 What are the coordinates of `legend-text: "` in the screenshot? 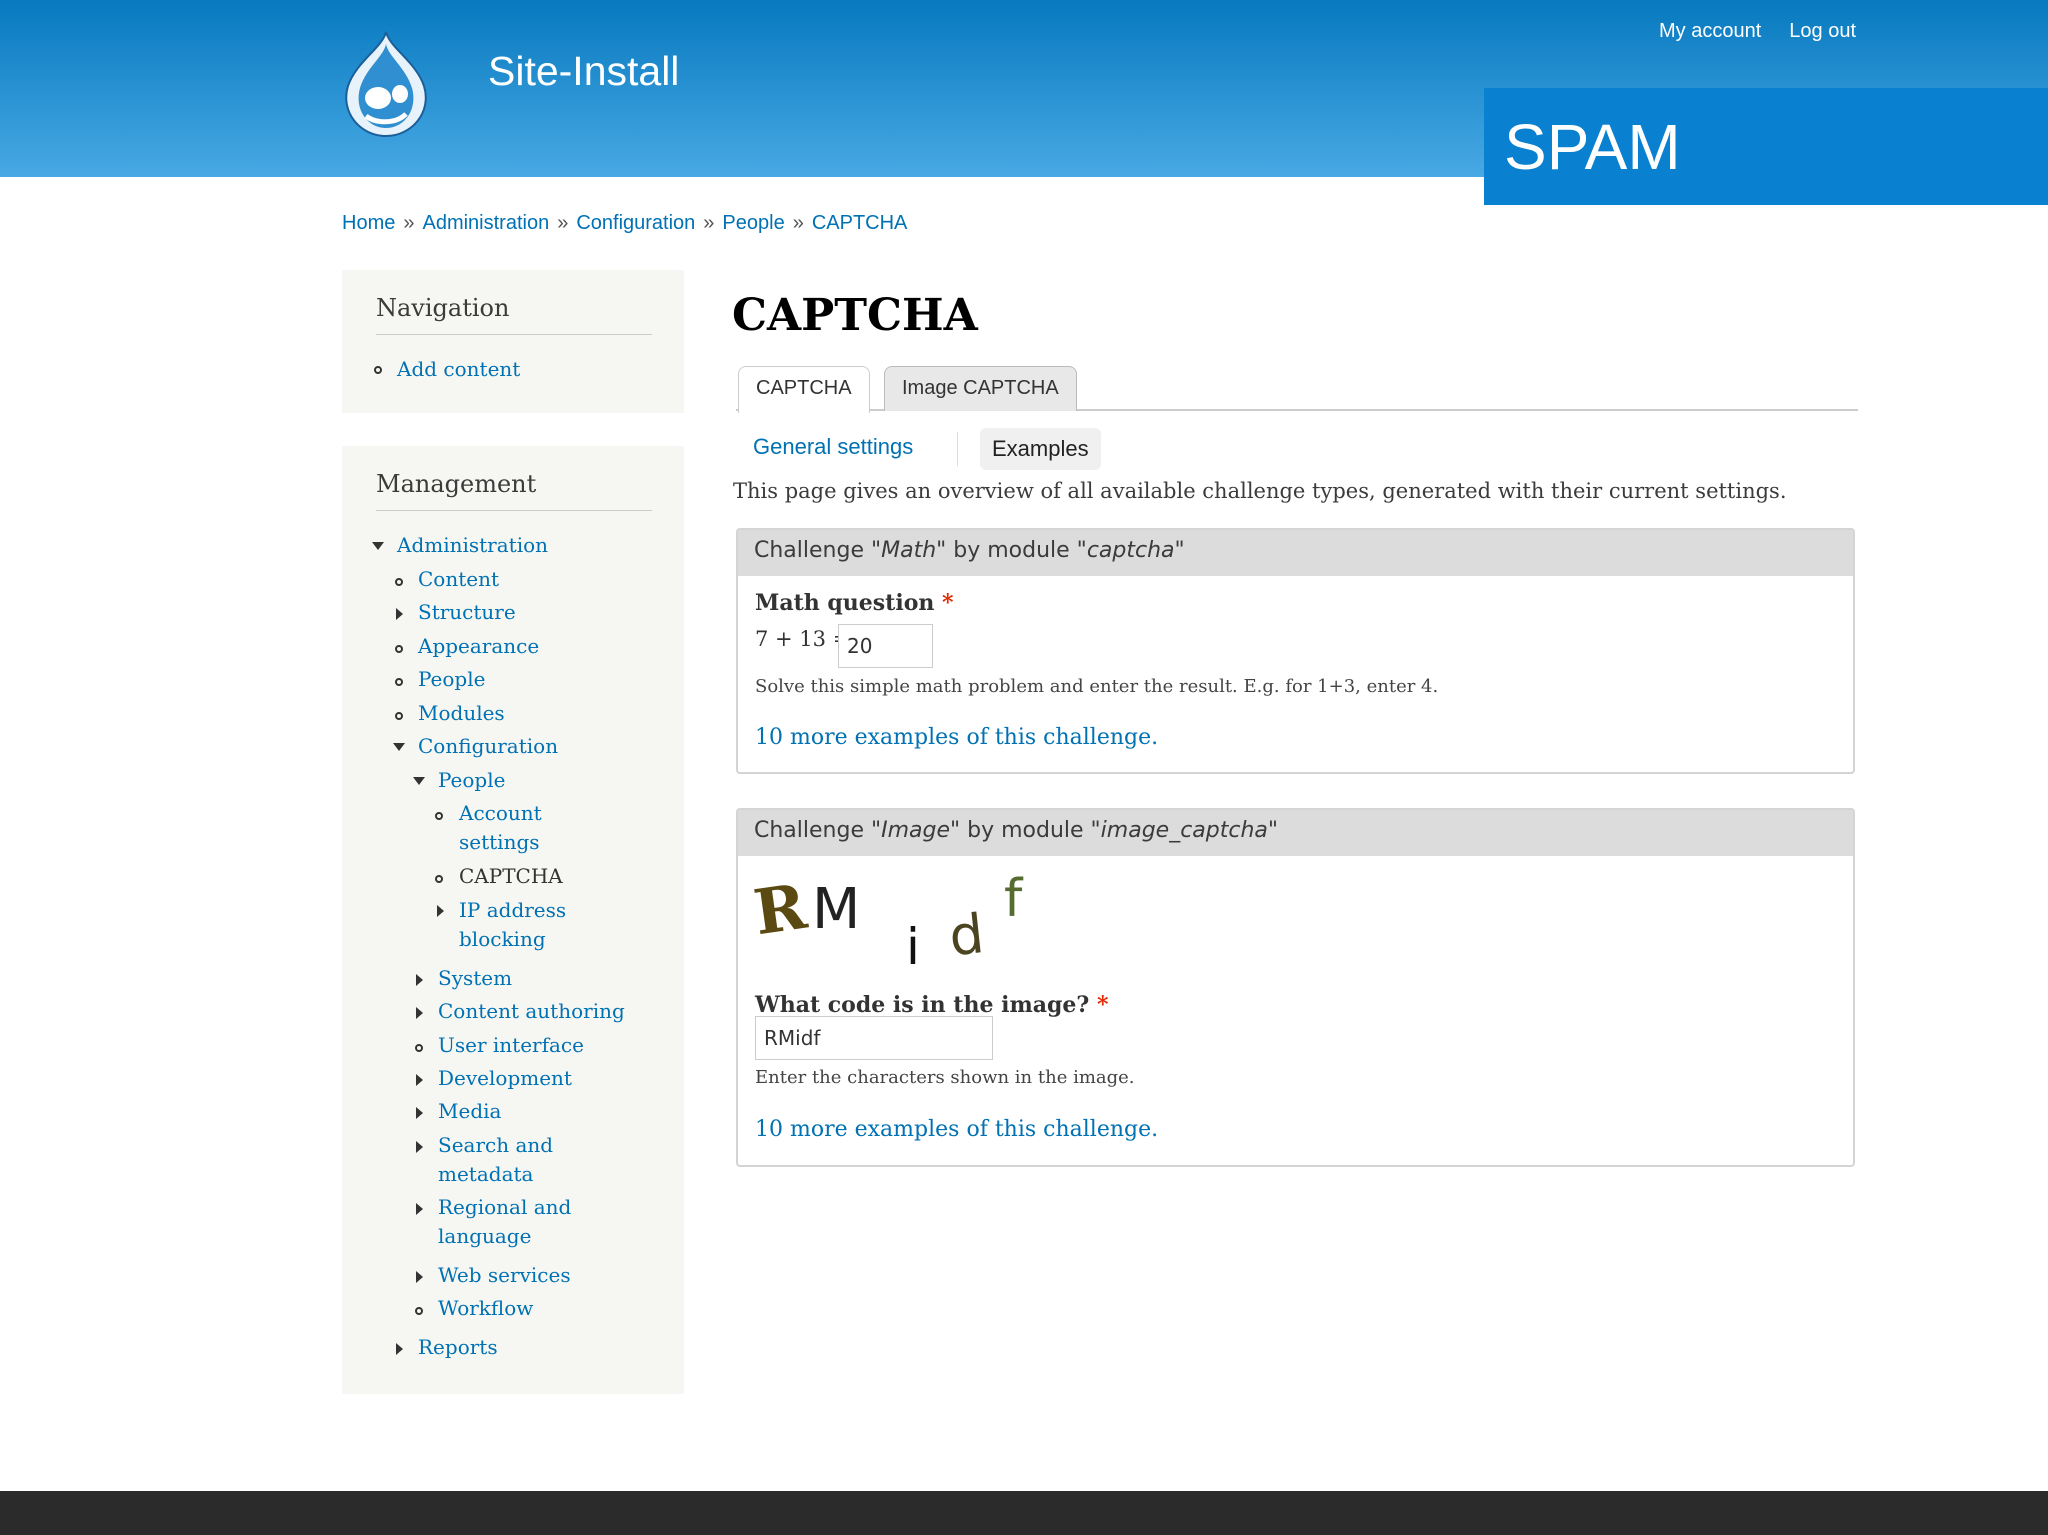 It's located at (1273, 830).